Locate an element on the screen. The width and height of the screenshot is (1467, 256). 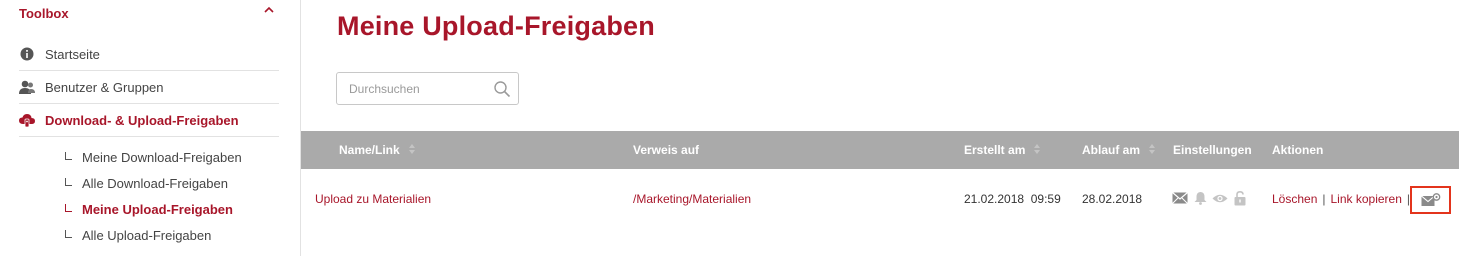
toolbox-header: Toolbox is located at coordinates (150, 15).